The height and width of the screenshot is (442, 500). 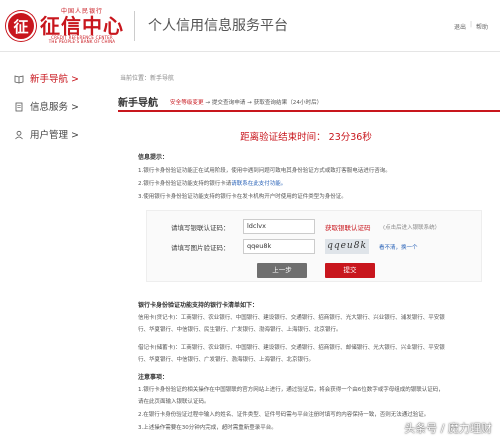 I want to click on exit-link: 退出, so click(x=460, y=26).